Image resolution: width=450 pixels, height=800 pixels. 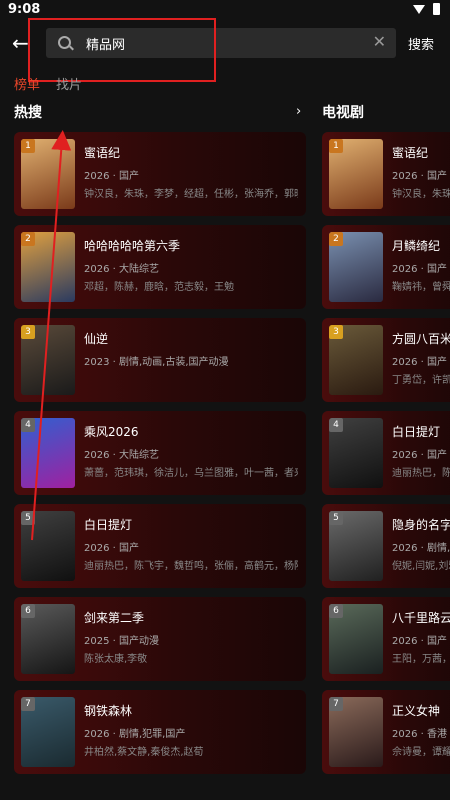 What do you see at coordinates (416, 711) in the screenshot?
I see `item-title: 正义女神` at bounding box center [416, 711].